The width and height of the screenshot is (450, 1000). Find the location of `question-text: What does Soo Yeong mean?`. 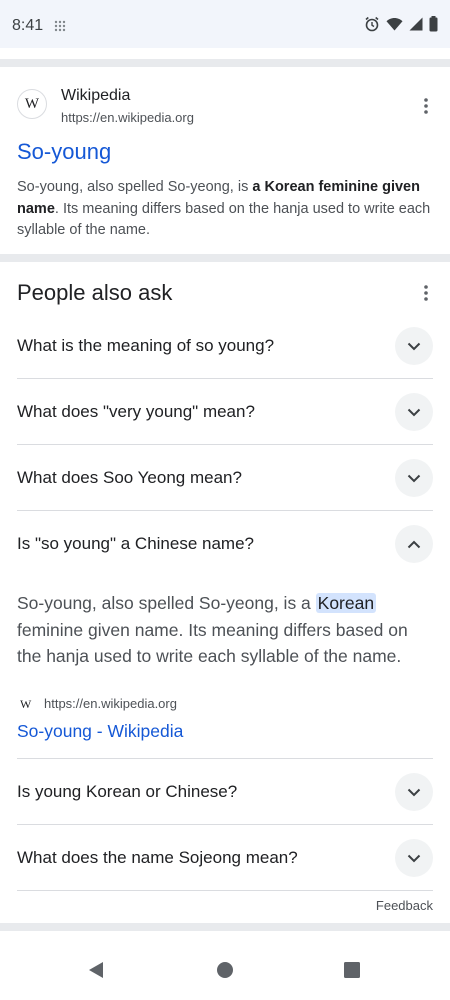

question-text: What does Soo Yeong mean? is located at coordinates (129, 478).